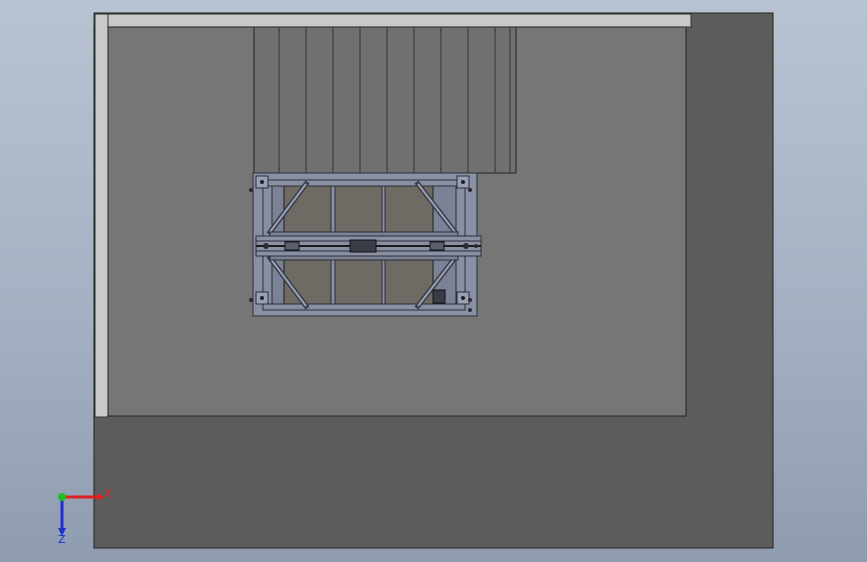 The image size is (867, 562). Describe the element at coordinates (62, 539) in the screenshot. I see `z-axis-label: Z` at that location.